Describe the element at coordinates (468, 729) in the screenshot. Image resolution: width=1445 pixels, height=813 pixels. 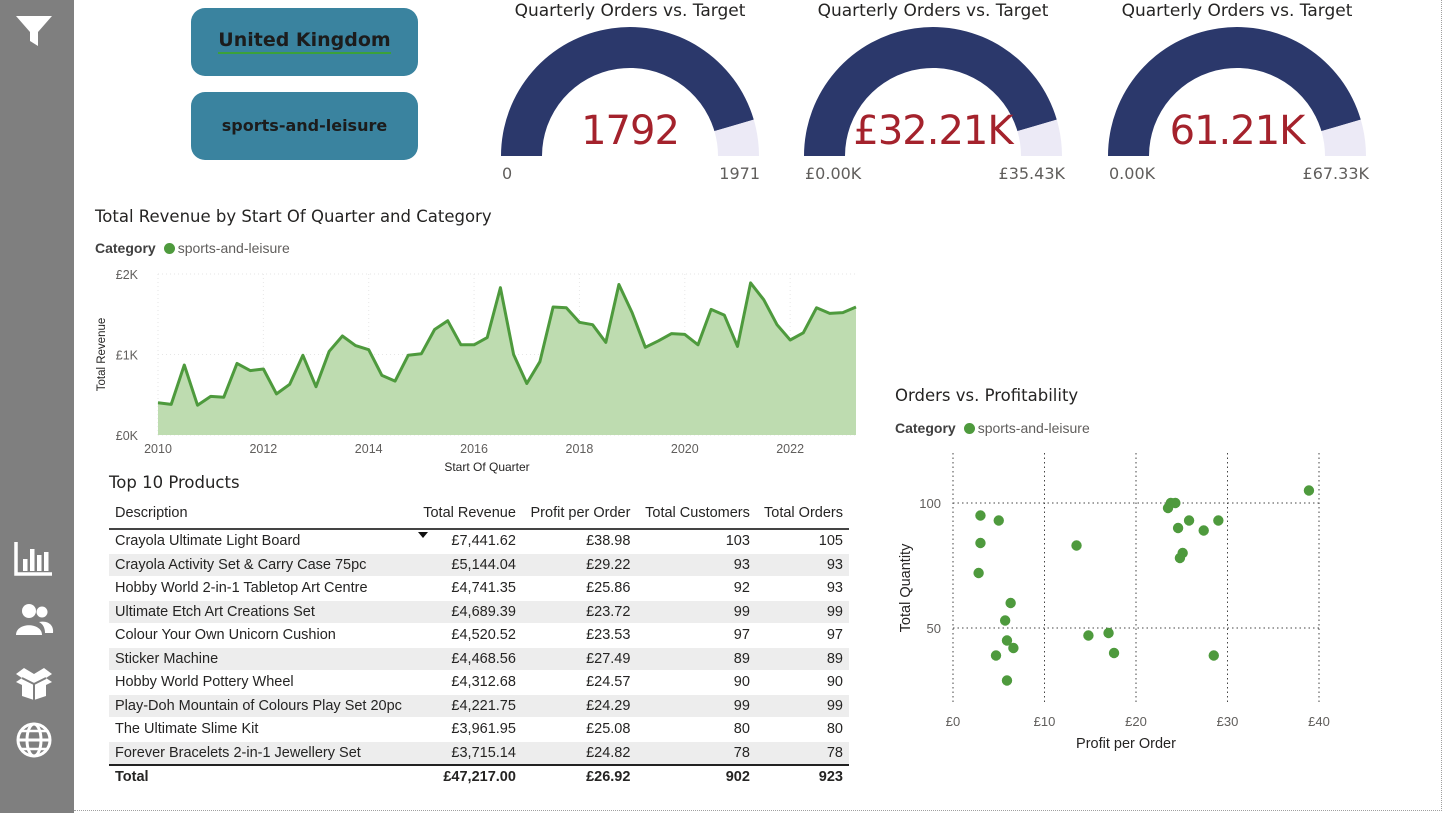
I see `cell-total-revenue: £3,961.95` at that location.